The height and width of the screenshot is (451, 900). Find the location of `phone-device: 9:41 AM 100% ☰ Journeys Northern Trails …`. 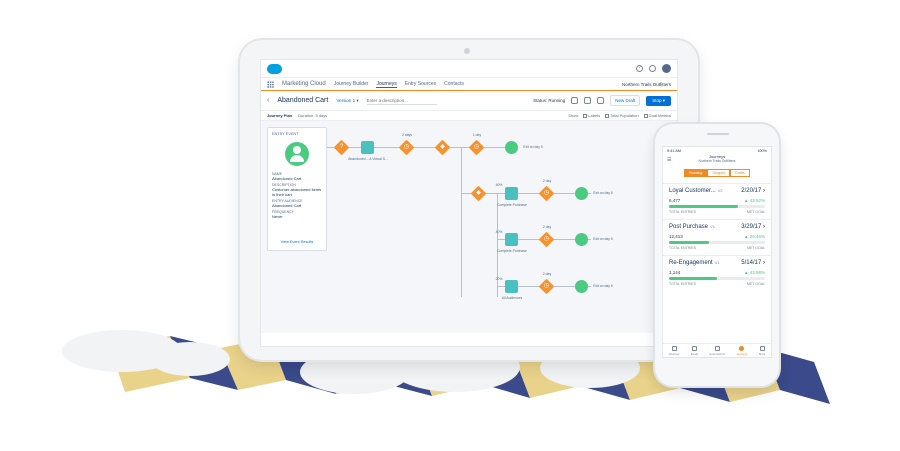

phone-device: 9:41 AM 100% ☰ Journeys Northern Trails … is located at coordinates (717, 255).